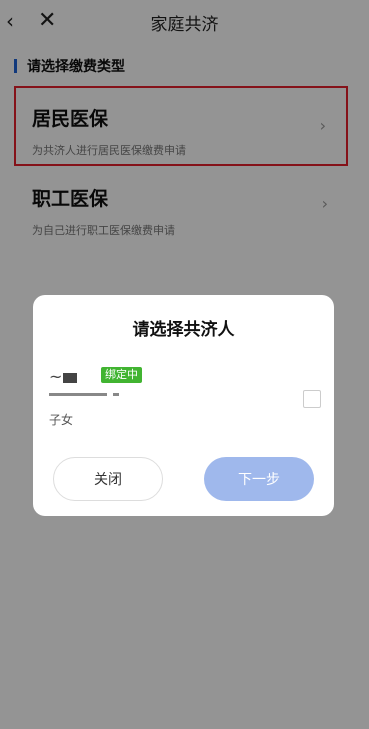  Describe the element at coordinates (312, 399) in the screenshot. I see `person-checkbox` at that location.